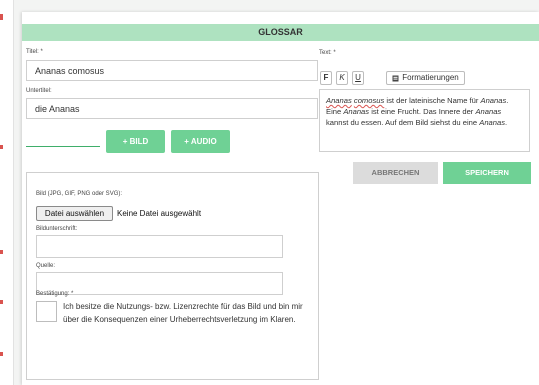  What do you see at coordinates (46, 311) in the screenshot?
I see `confirm-checkbox` at bounding box center [46, 311].